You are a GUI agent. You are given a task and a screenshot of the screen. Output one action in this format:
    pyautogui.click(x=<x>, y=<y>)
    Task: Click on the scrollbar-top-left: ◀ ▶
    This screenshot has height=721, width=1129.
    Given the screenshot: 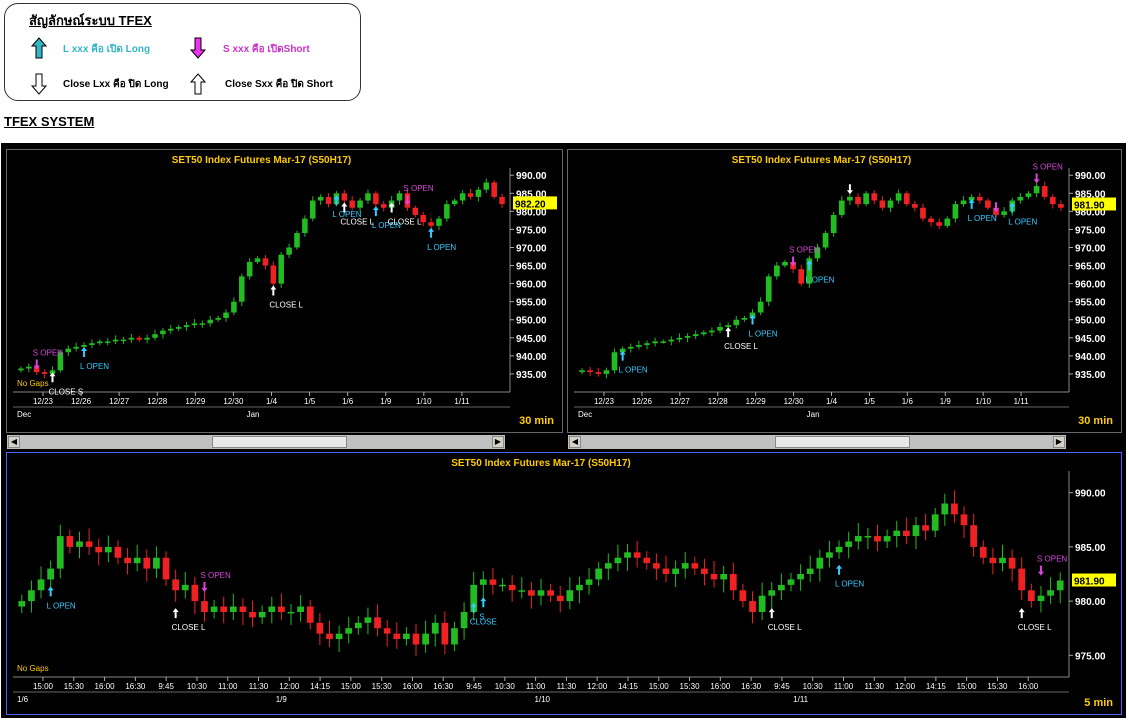 What is the action you would take?
    pyautogui.click(x=256, y=442)
    